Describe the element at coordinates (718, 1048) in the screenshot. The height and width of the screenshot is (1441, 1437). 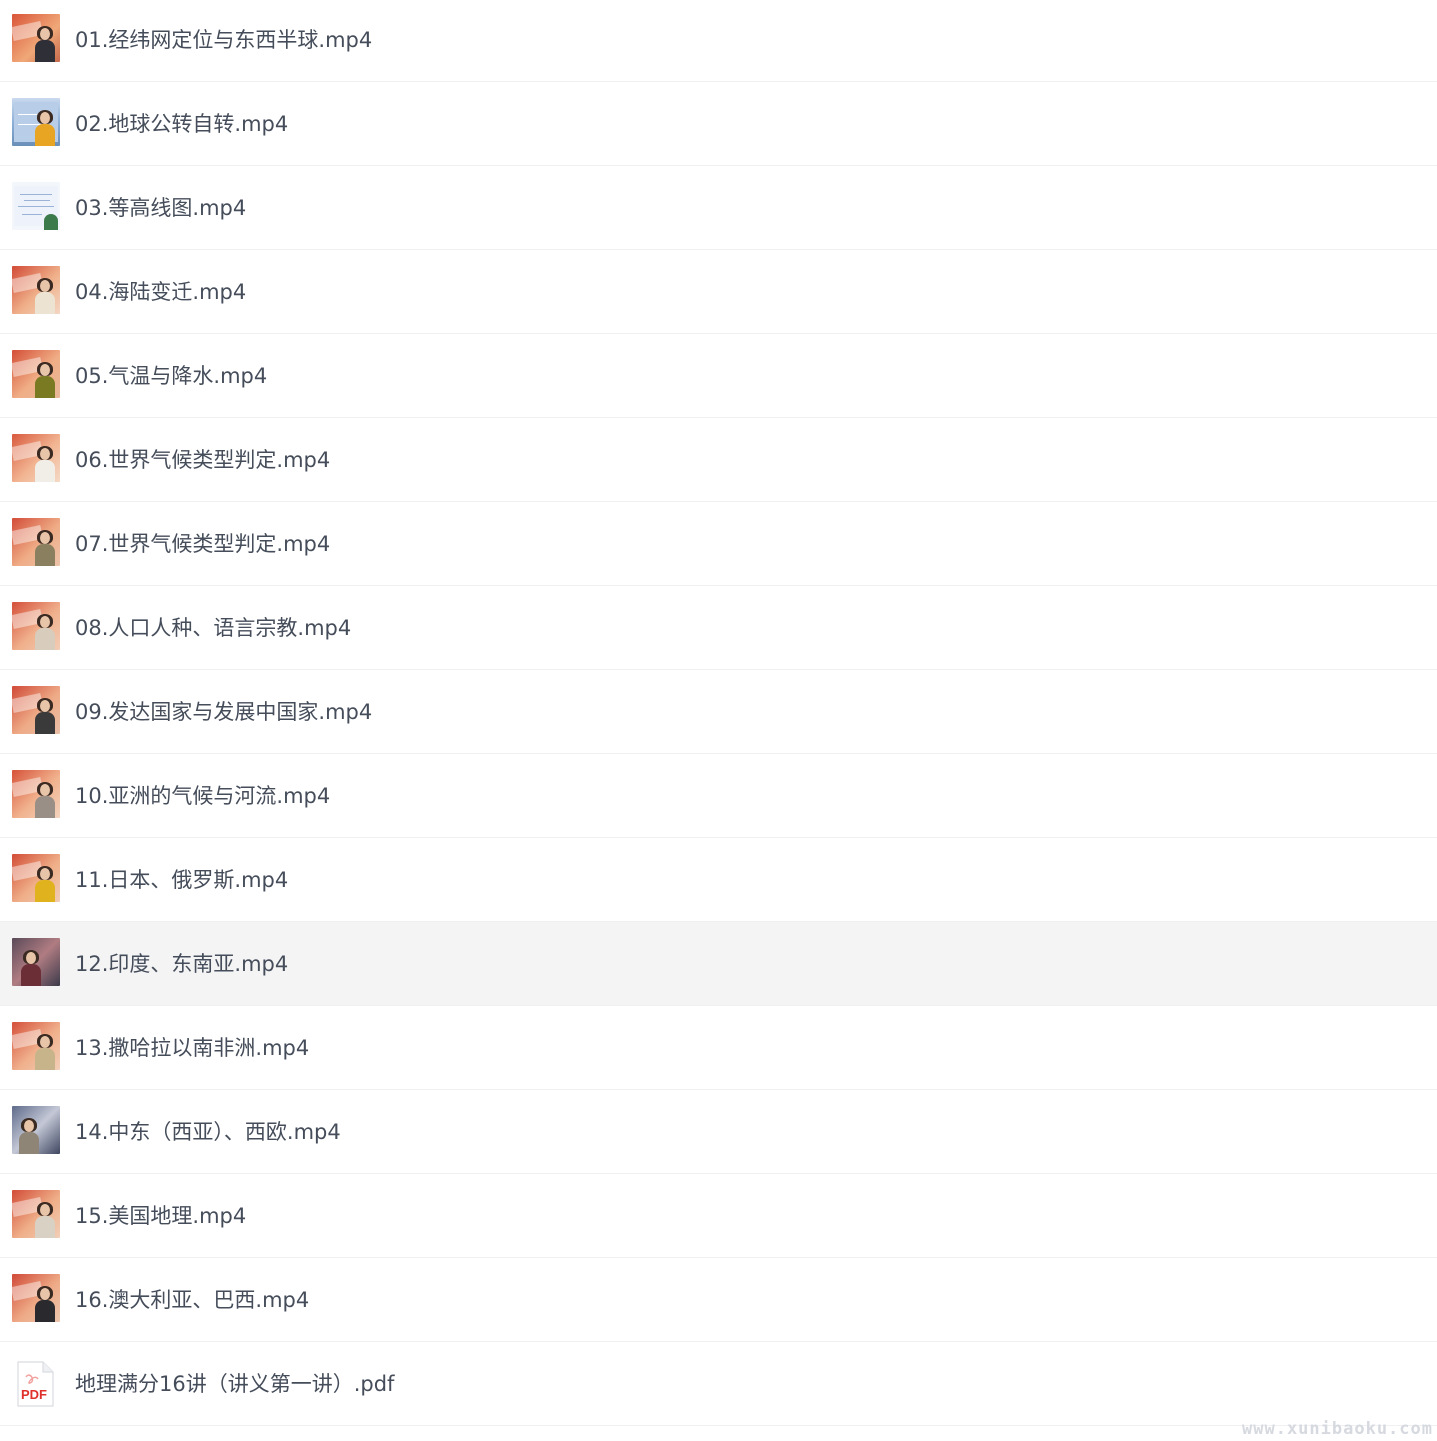
I see `file-row-13: 13.撒哈拉以南非洲.mp4` at that location.